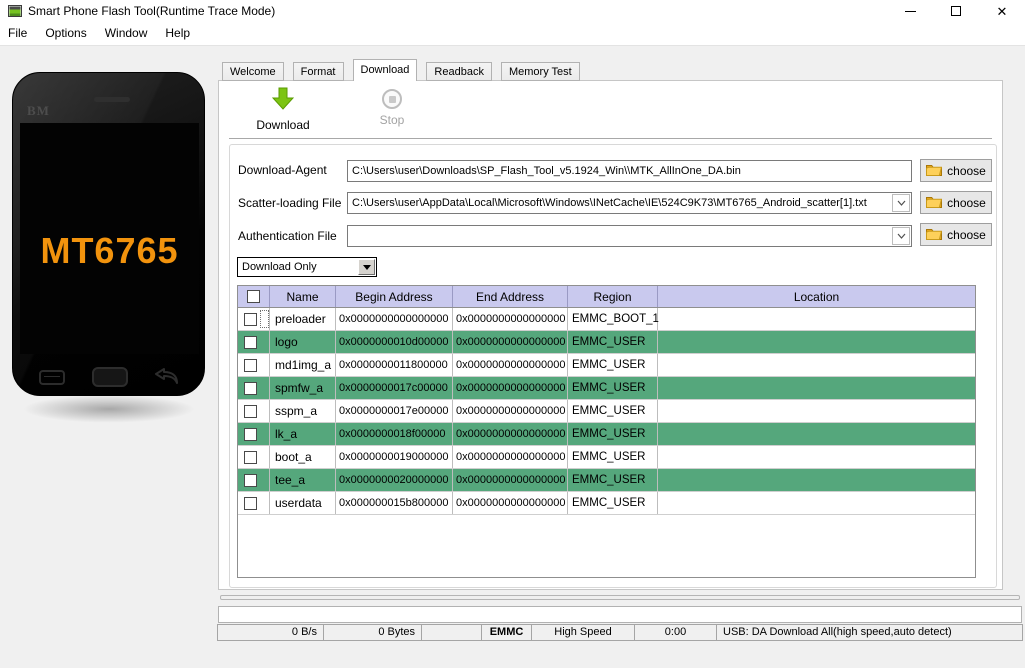 This screenshot has height=668, width=1025. I want to click on download-agent-choose-button: choose, so click(956, 170).